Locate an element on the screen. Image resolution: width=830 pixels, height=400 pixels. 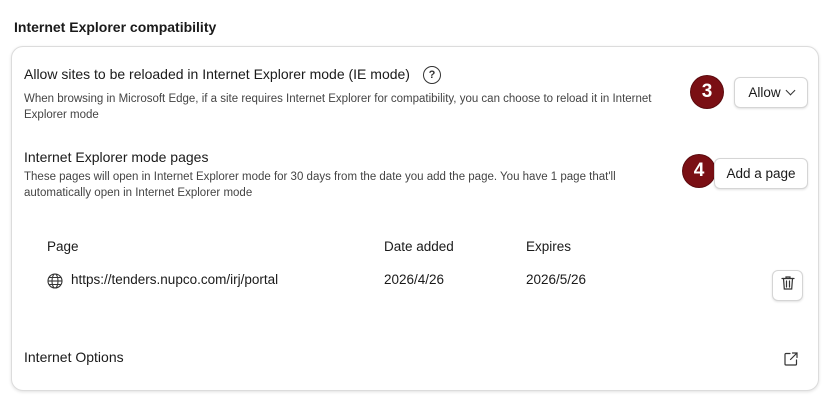
ie-mode-desc-line2: Explorer mode is located at coordinates (61, 115).